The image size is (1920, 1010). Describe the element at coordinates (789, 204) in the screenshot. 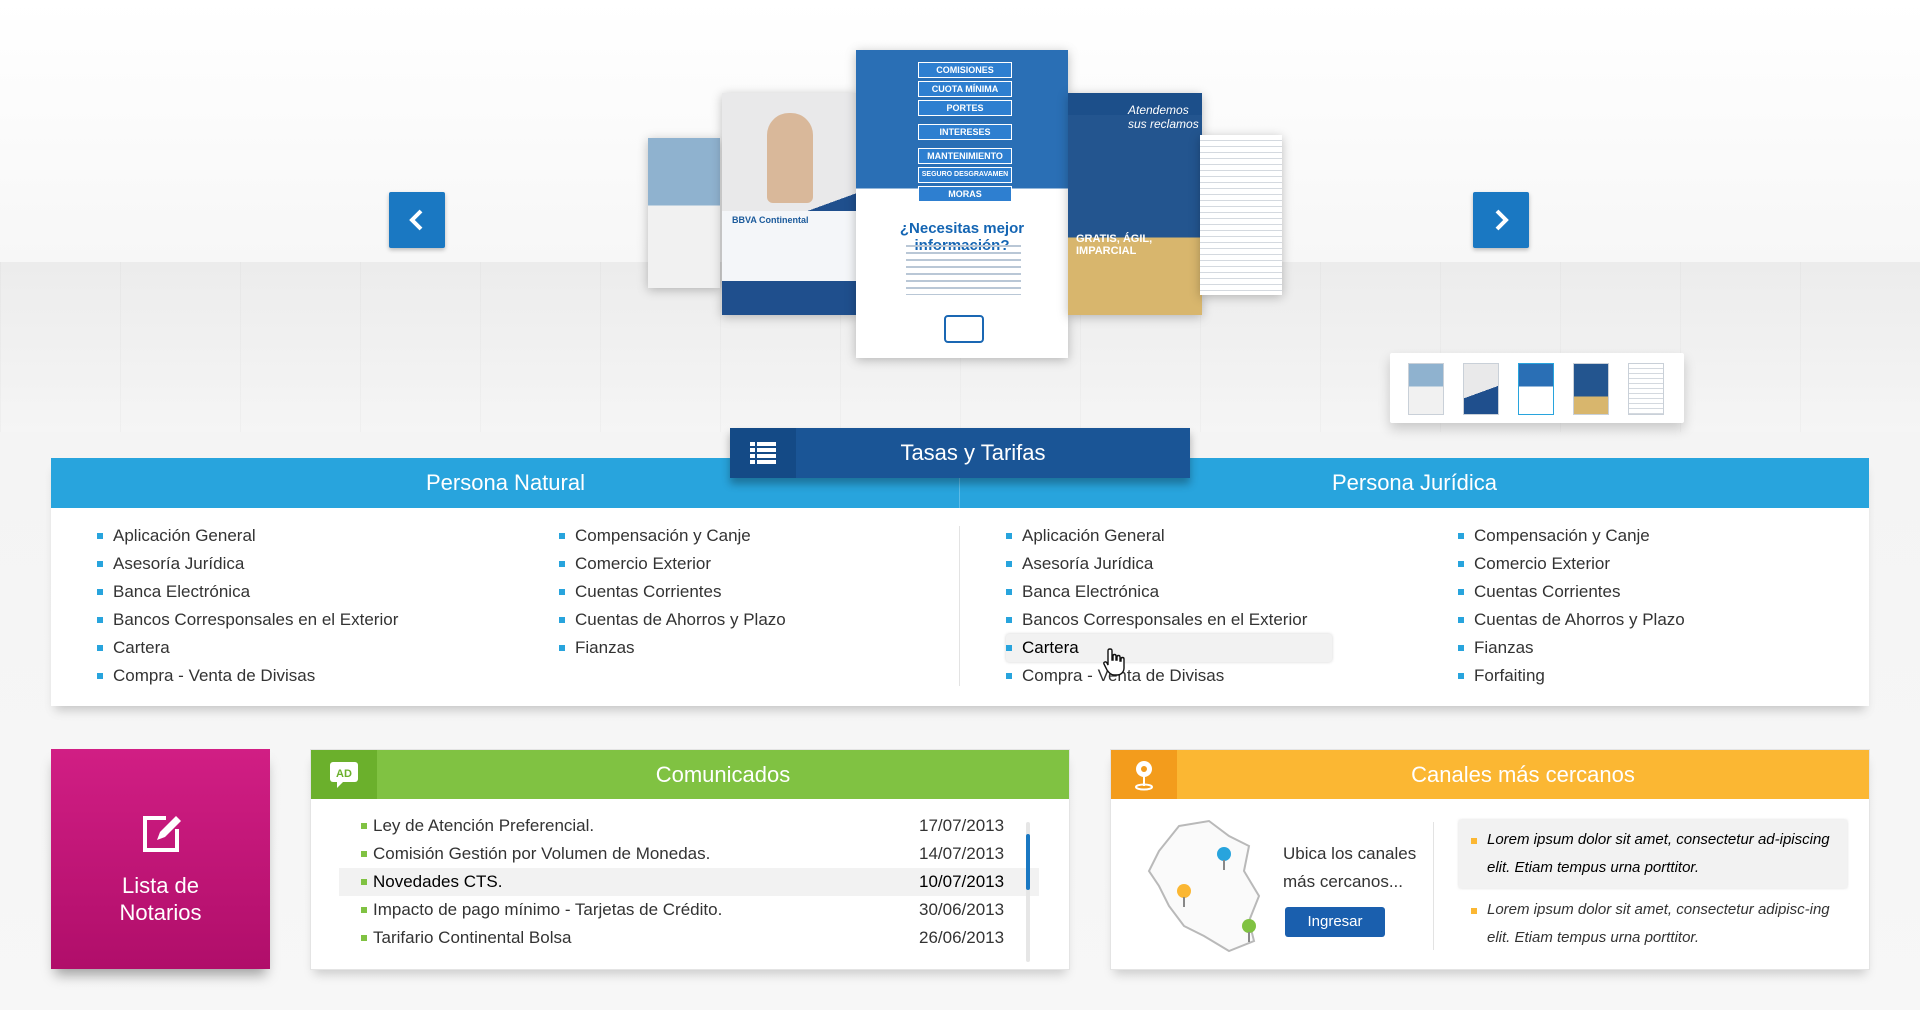

I see `carousel-document-2: BBVA Continental` at that location.